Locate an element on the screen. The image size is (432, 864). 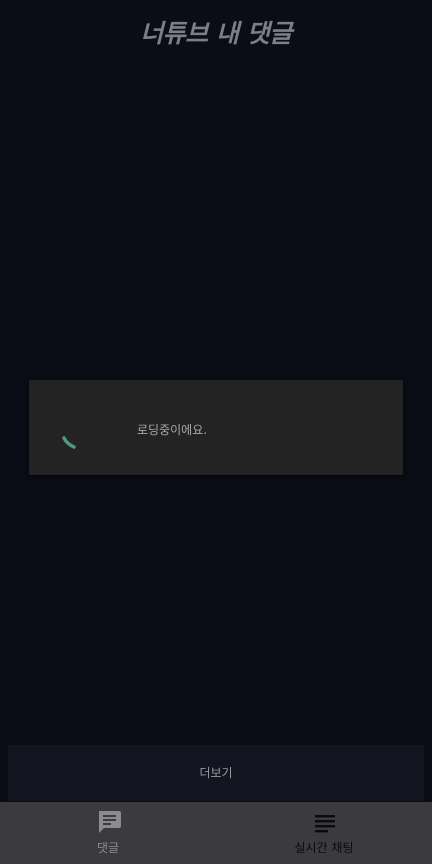
loading-dialog is located at coordinates (216, 427).